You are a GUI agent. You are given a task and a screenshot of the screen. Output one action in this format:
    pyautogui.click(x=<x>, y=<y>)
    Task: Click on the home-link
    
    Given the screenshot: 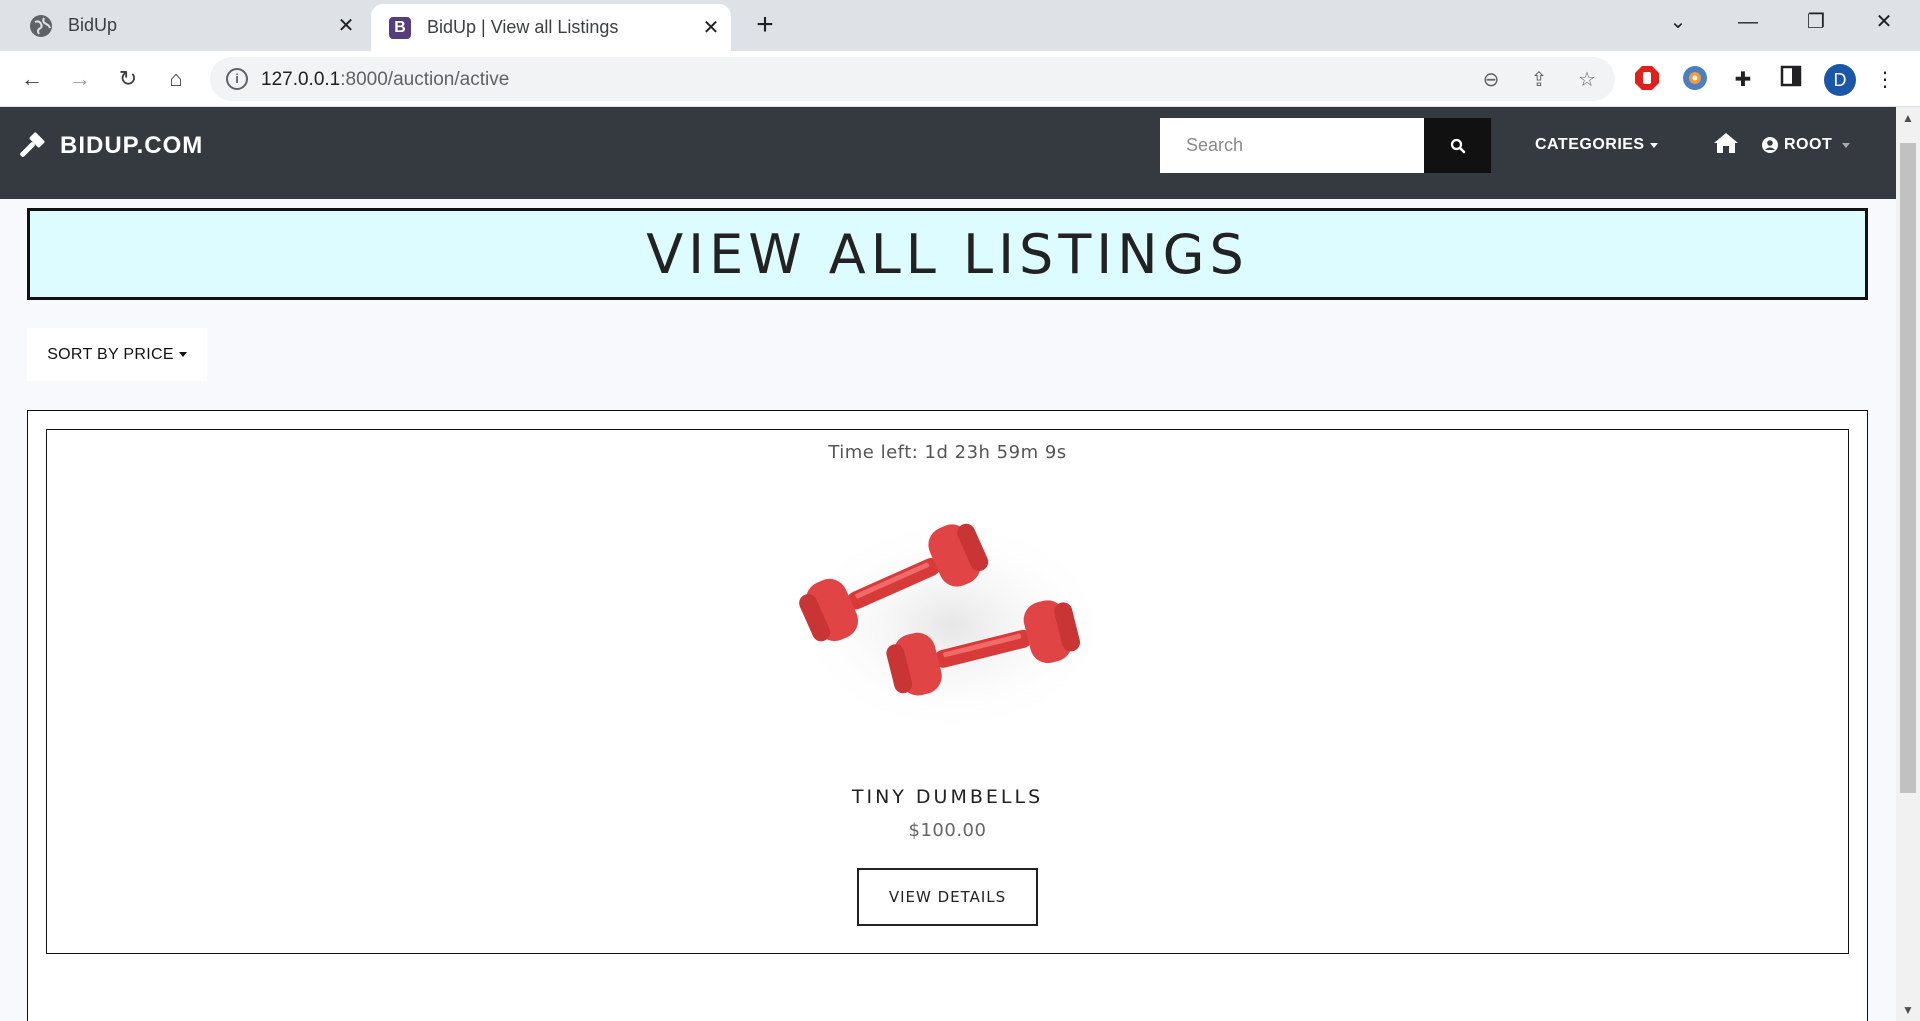 What is the action you would take?
    pyautogui.click(x=1726, y=143)
    